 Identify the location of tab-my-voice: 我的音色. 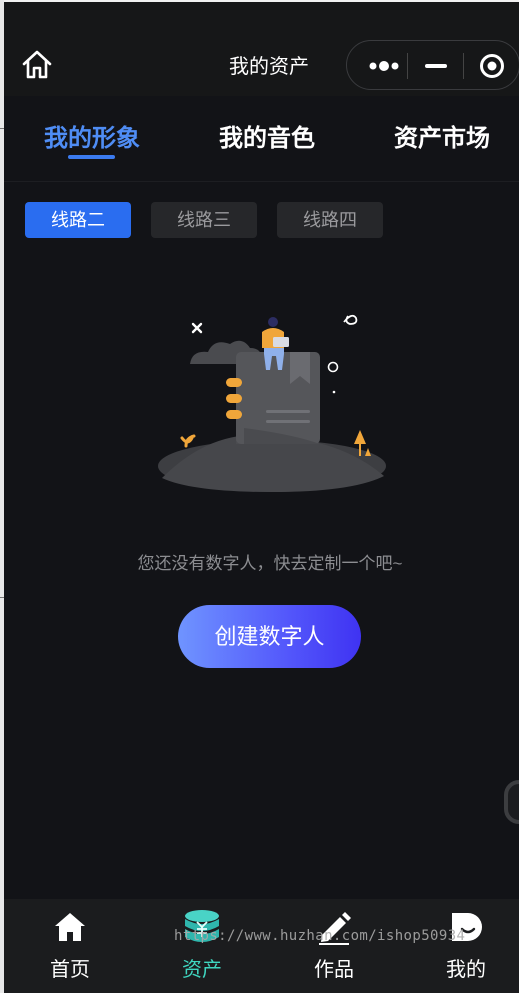
(267, 135).